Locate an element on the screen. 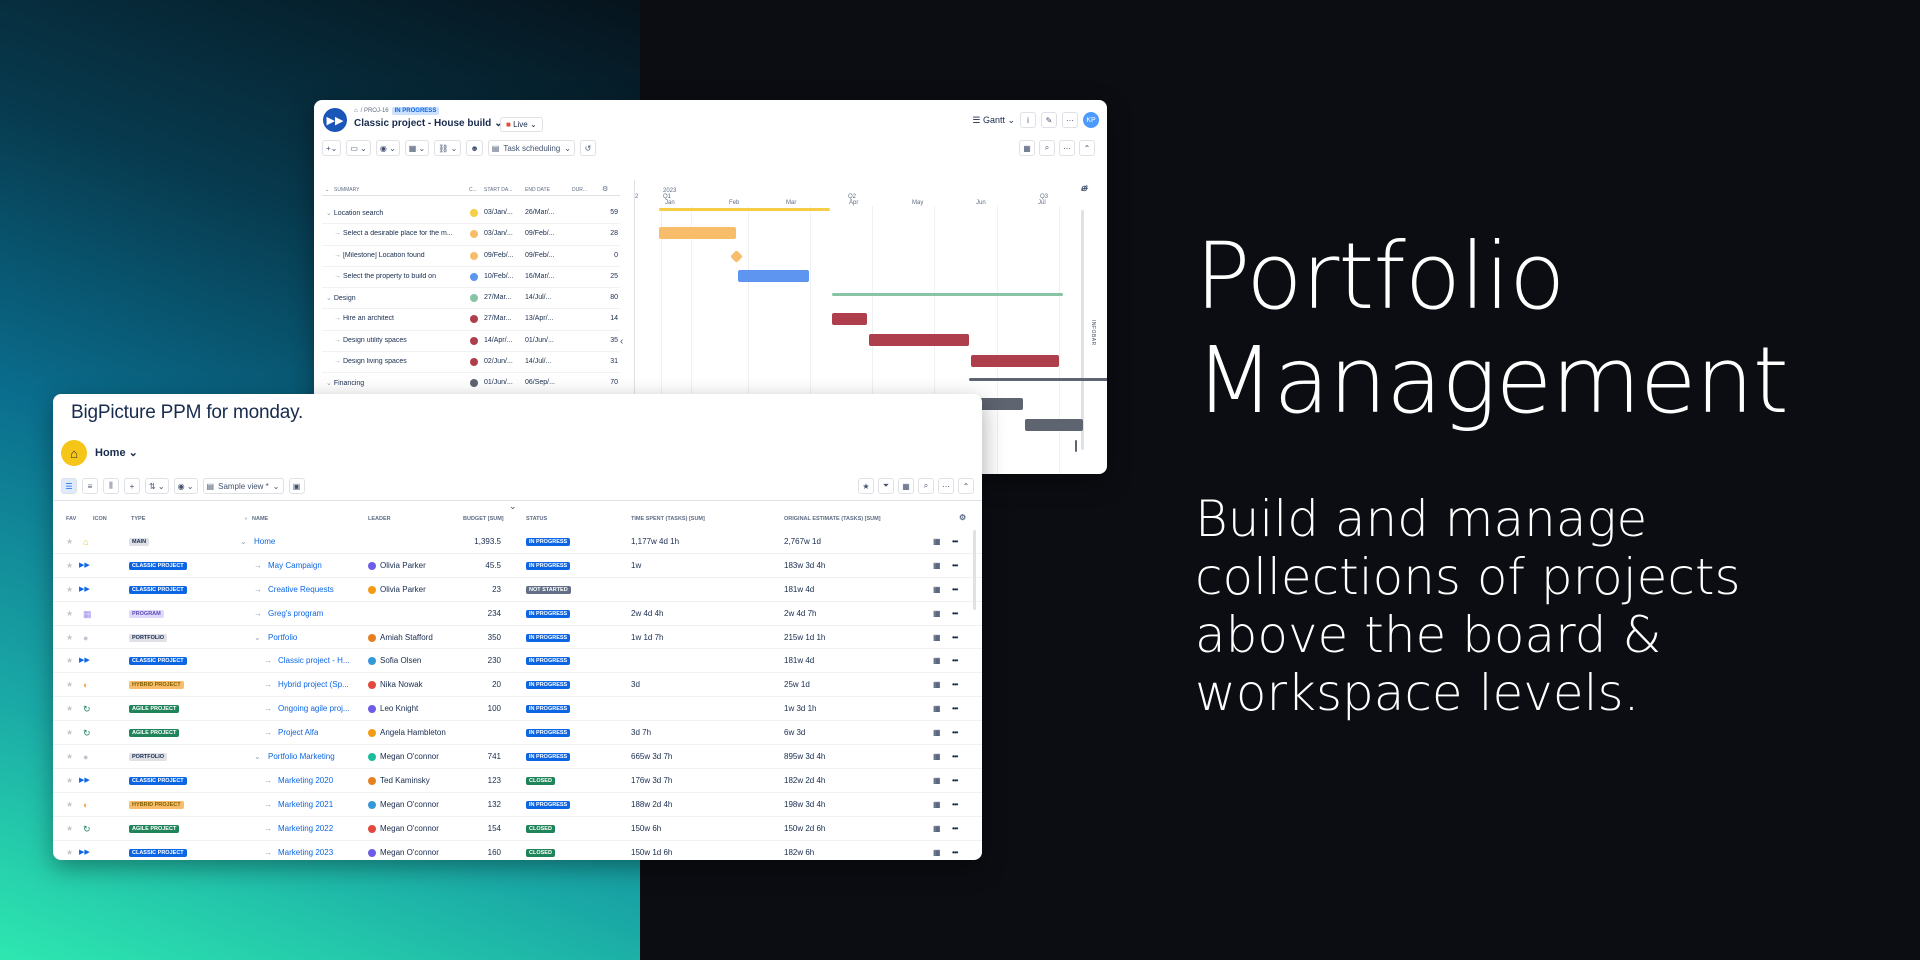 The width and height of the screenshot is (1920, 960). time-spent-value: 2w 4d 4h is located at coordinates (647, 613).